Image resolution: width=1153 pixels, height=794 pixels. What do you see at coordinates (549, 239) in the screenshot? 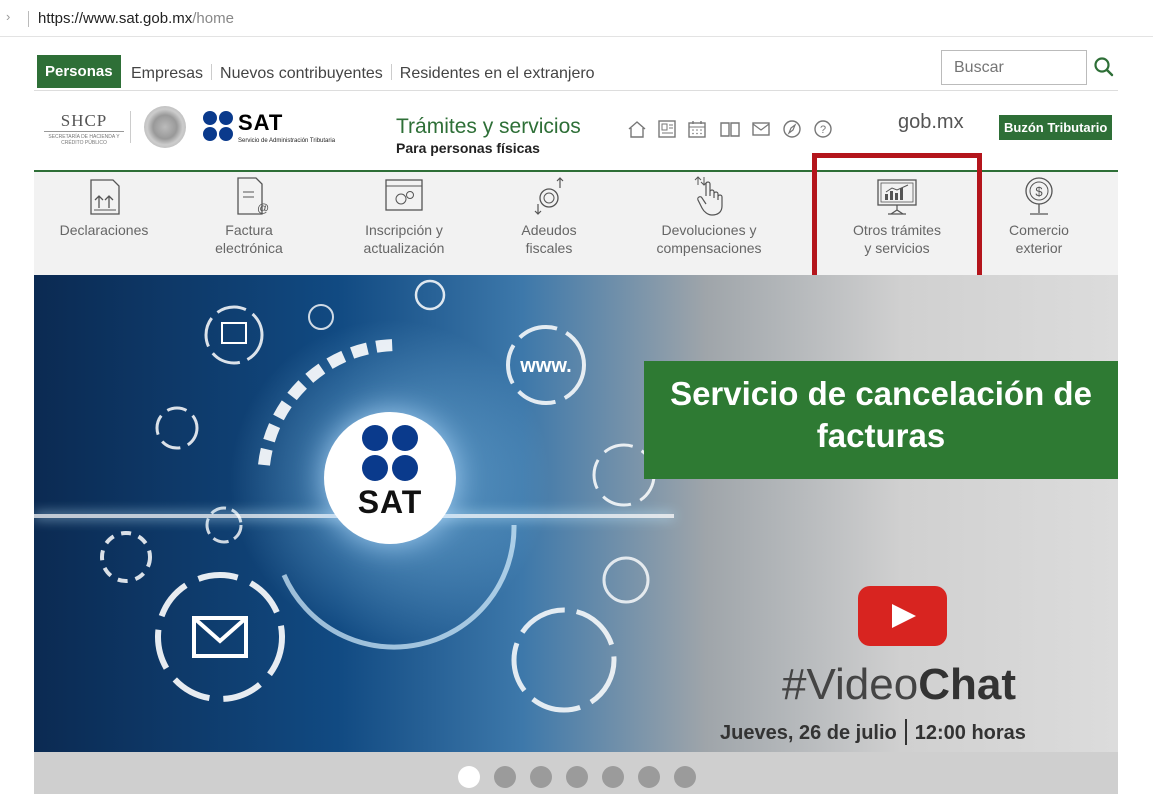
I see `service-label: Adeudos fiscales` at bounding box center [549, 239].